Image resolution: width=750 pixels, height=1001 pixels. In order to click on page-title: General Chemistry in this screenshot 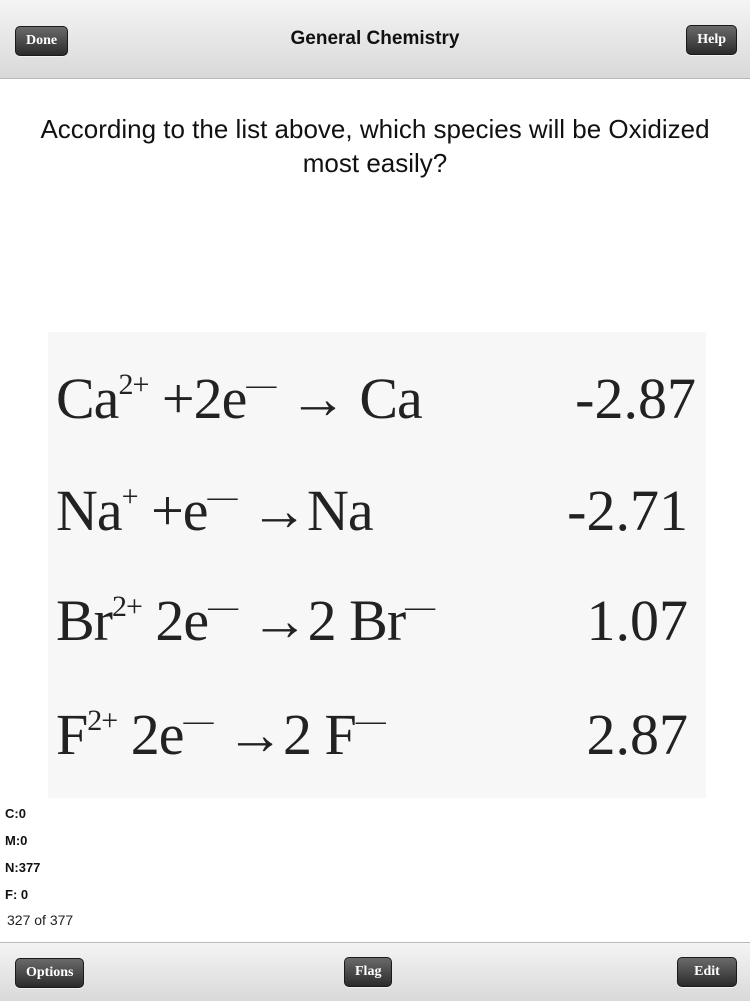, I will do `click(375, 38)`.